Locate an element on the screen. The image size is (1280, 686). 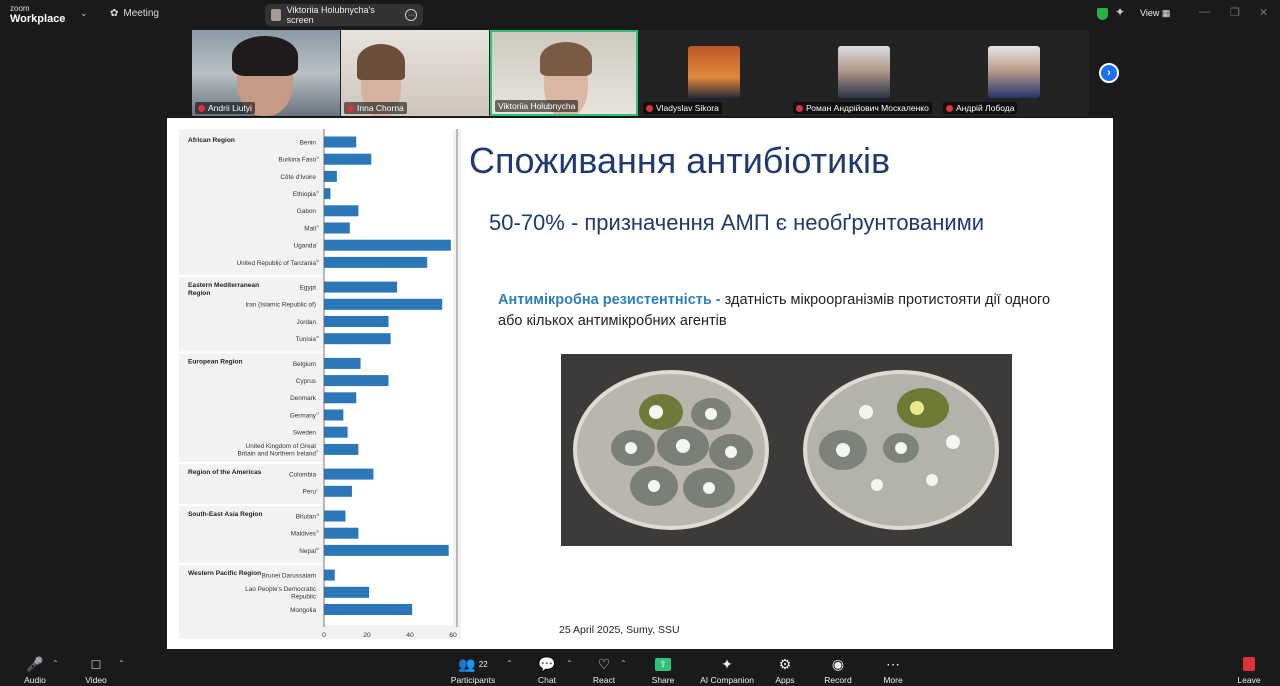
country-label: Germany is located at coordinates (303, 415).